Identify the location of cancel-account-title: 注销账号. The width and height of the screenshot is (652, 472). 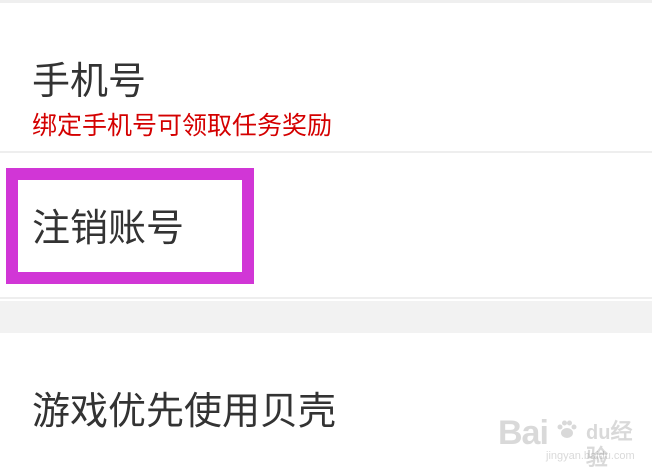
(108, 228).